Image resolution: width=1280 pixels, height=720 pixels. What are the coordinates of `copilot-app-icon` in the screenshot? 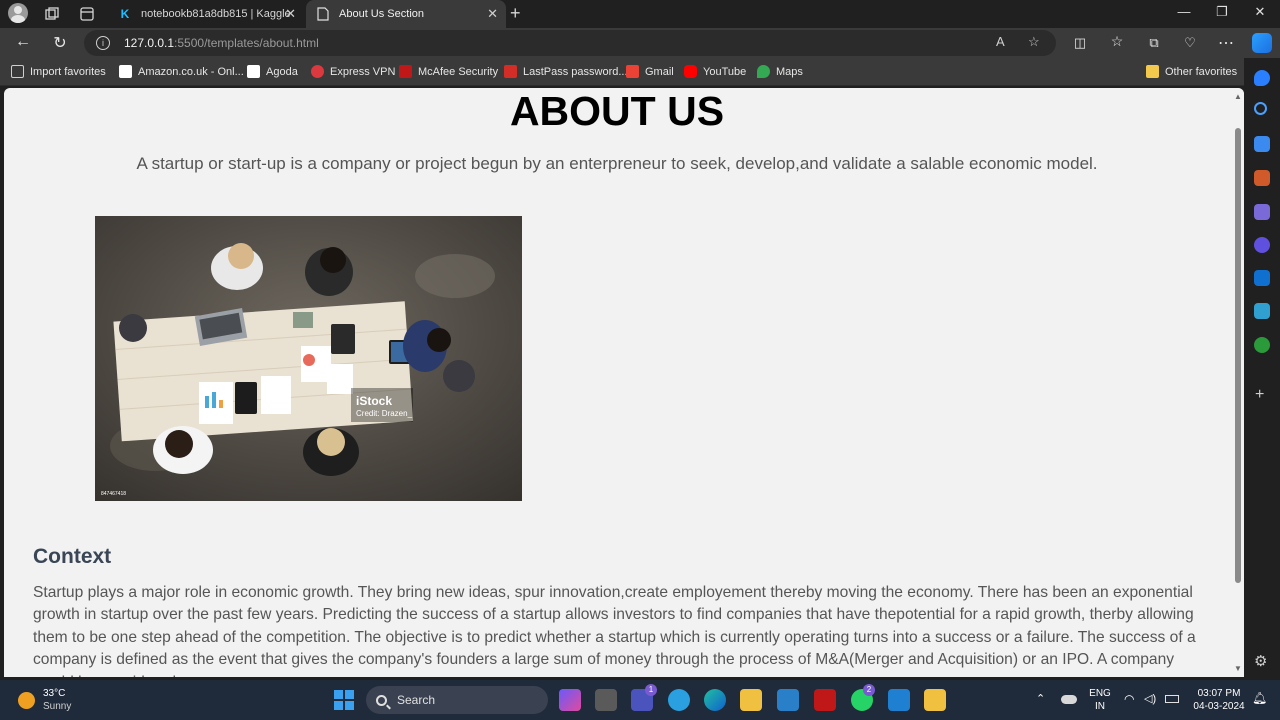 It's located at (570, 700).